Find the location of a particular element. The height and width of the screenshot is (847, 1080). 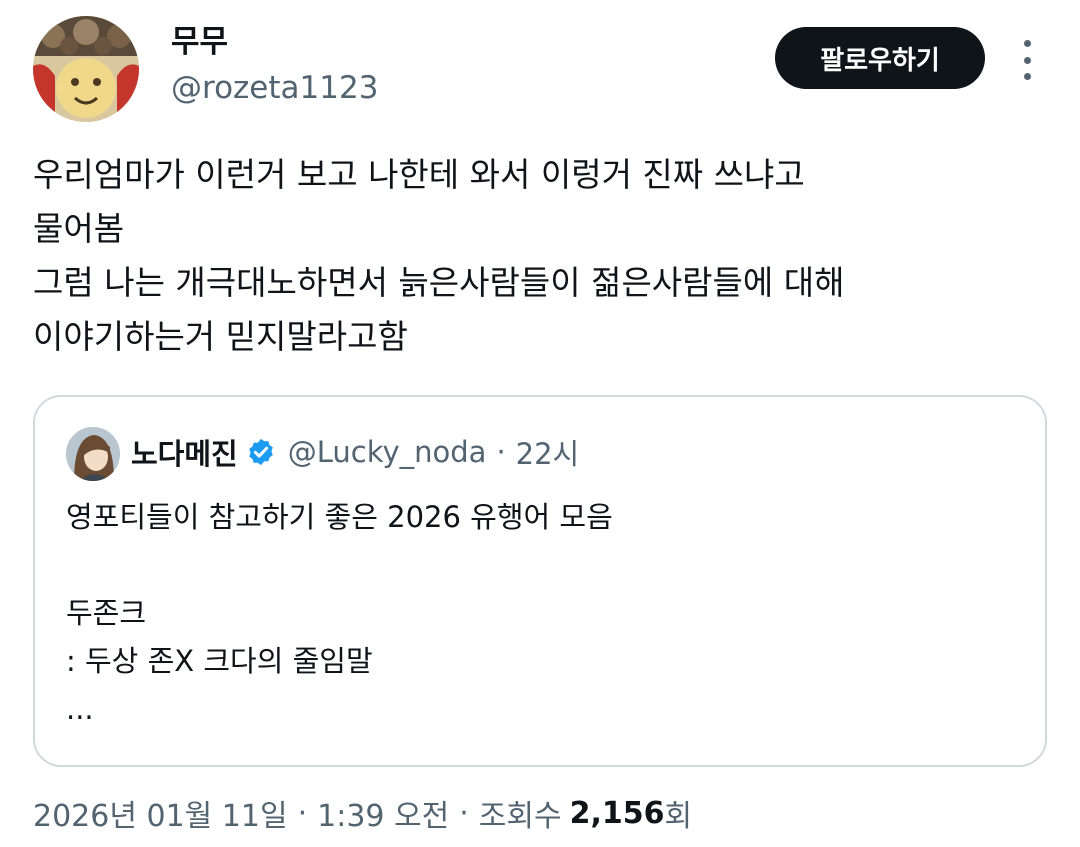

verified-badge-icon is located at coordinates (261, 452).